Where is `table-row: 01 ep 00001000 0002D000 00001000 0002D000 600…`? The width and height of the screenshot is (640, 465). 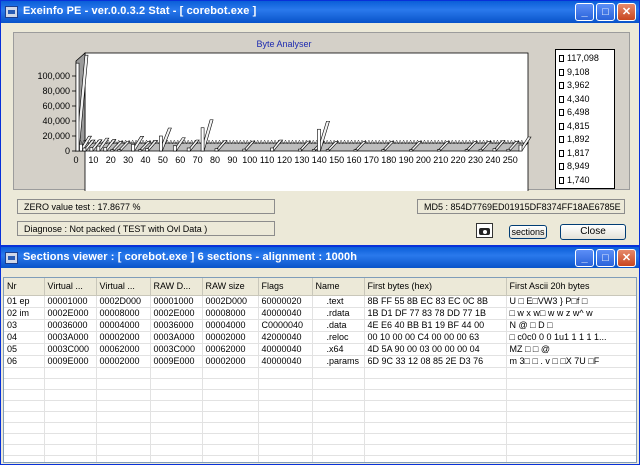
table-row: 01 ep 00001000 0002D000 00001000 0002D000 600… is located at coordinates (320, 301).